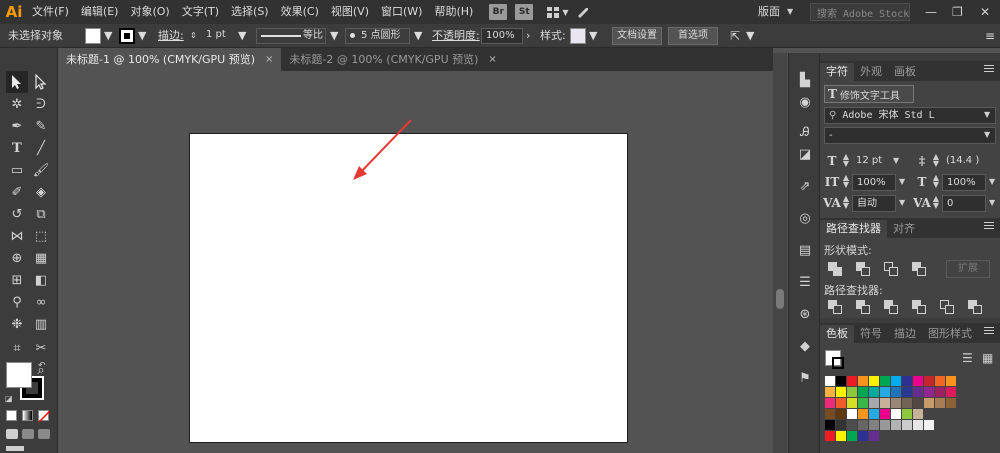 This screenshot has width=1000, height=453. I want to click on symbol-sprayer-tool: ❉, so click(17, 324).